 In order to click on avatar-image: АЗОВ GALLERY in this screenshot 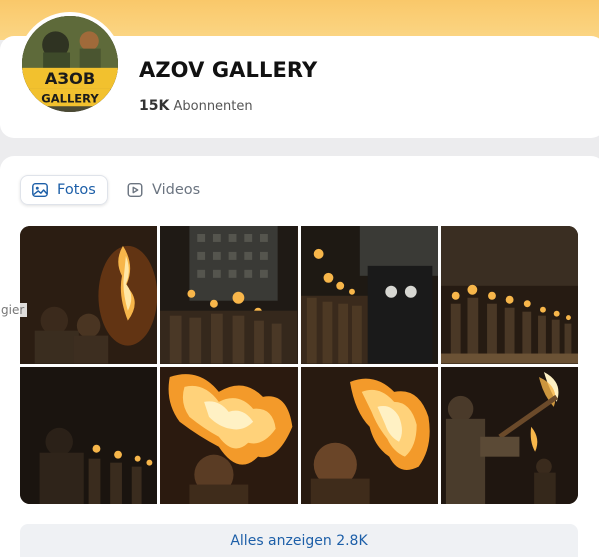, I will do `click(70, 64)`.